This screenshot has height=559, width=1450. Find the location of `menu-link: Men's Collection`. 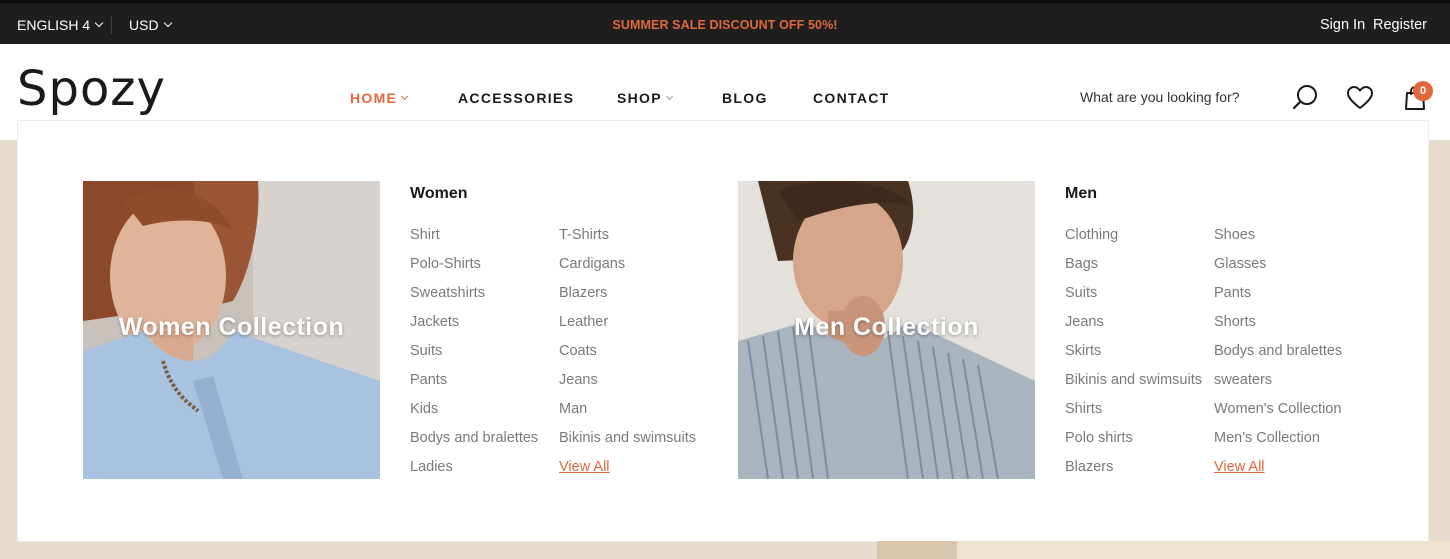

menu-link: Men's Collection is located at coordinates (1278, 444).